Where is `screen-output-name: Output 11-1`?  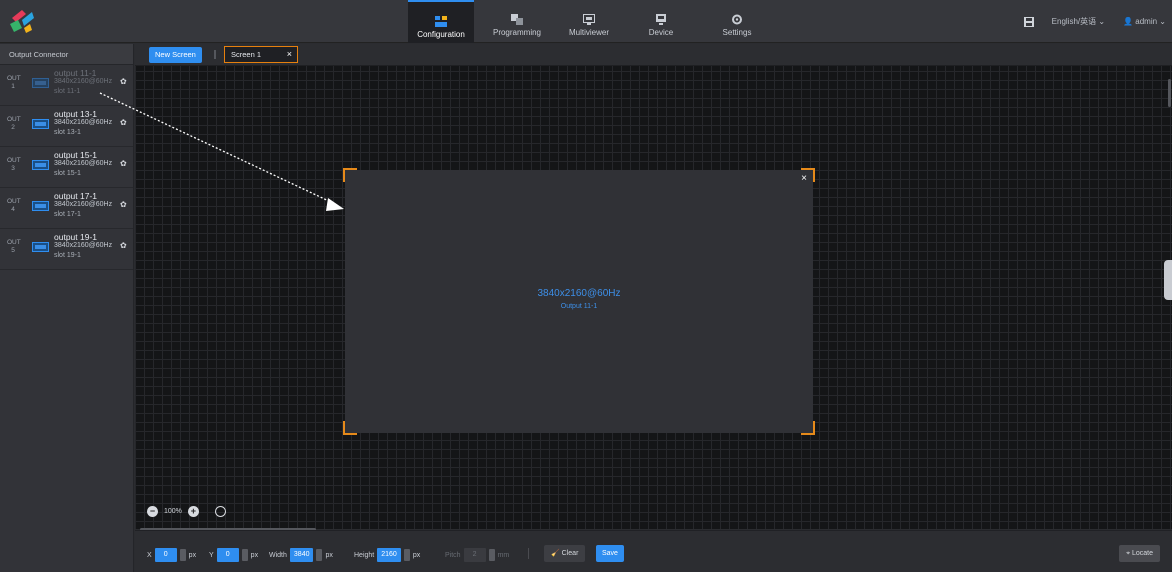 screen-output-name: Output 11-1 is located at coordinates (579, 306).